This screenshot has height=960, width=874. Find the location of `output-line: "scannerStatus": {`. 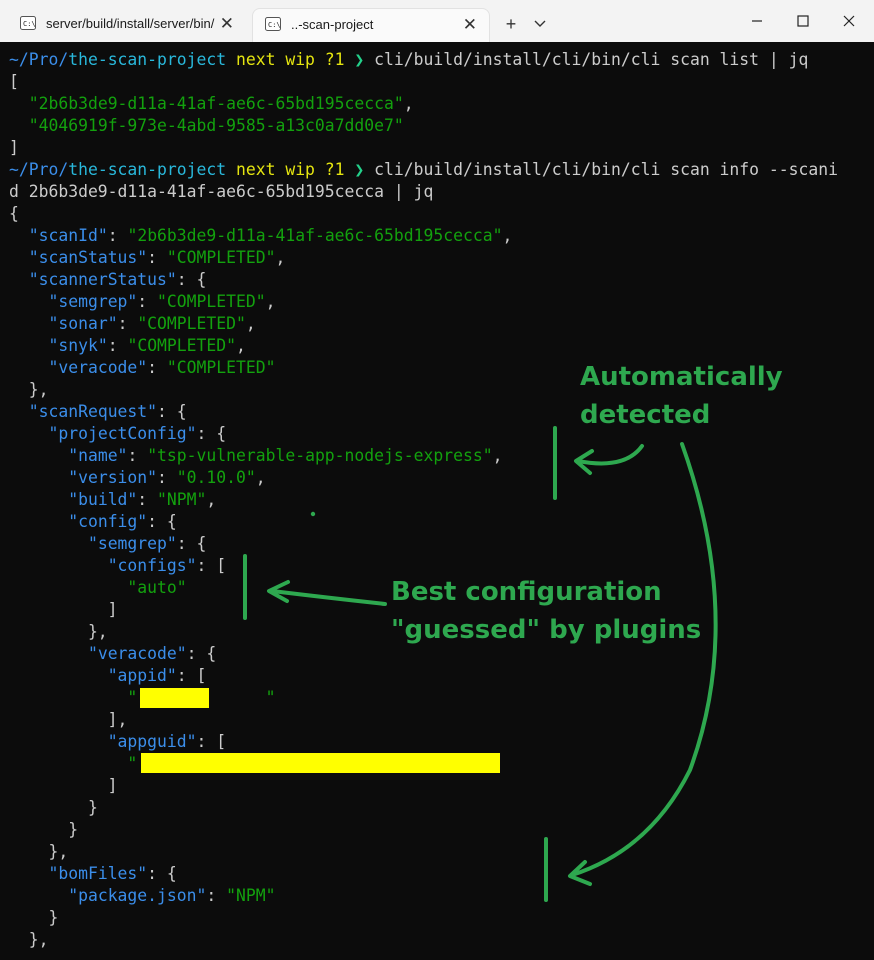

output-line: "scannerStatus": { is located at coordinates (117, 279).